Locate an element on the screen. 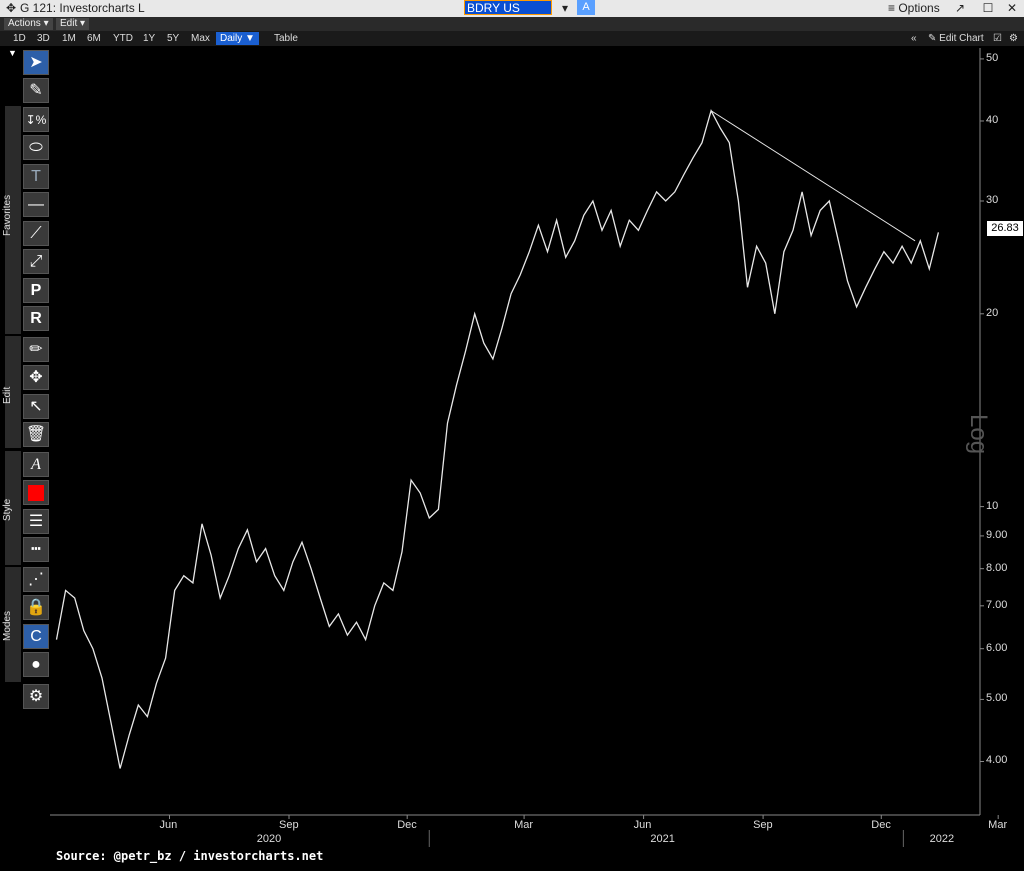 This screenshot has height=871, width=1024. trendline is located at coordinates (813, 176).